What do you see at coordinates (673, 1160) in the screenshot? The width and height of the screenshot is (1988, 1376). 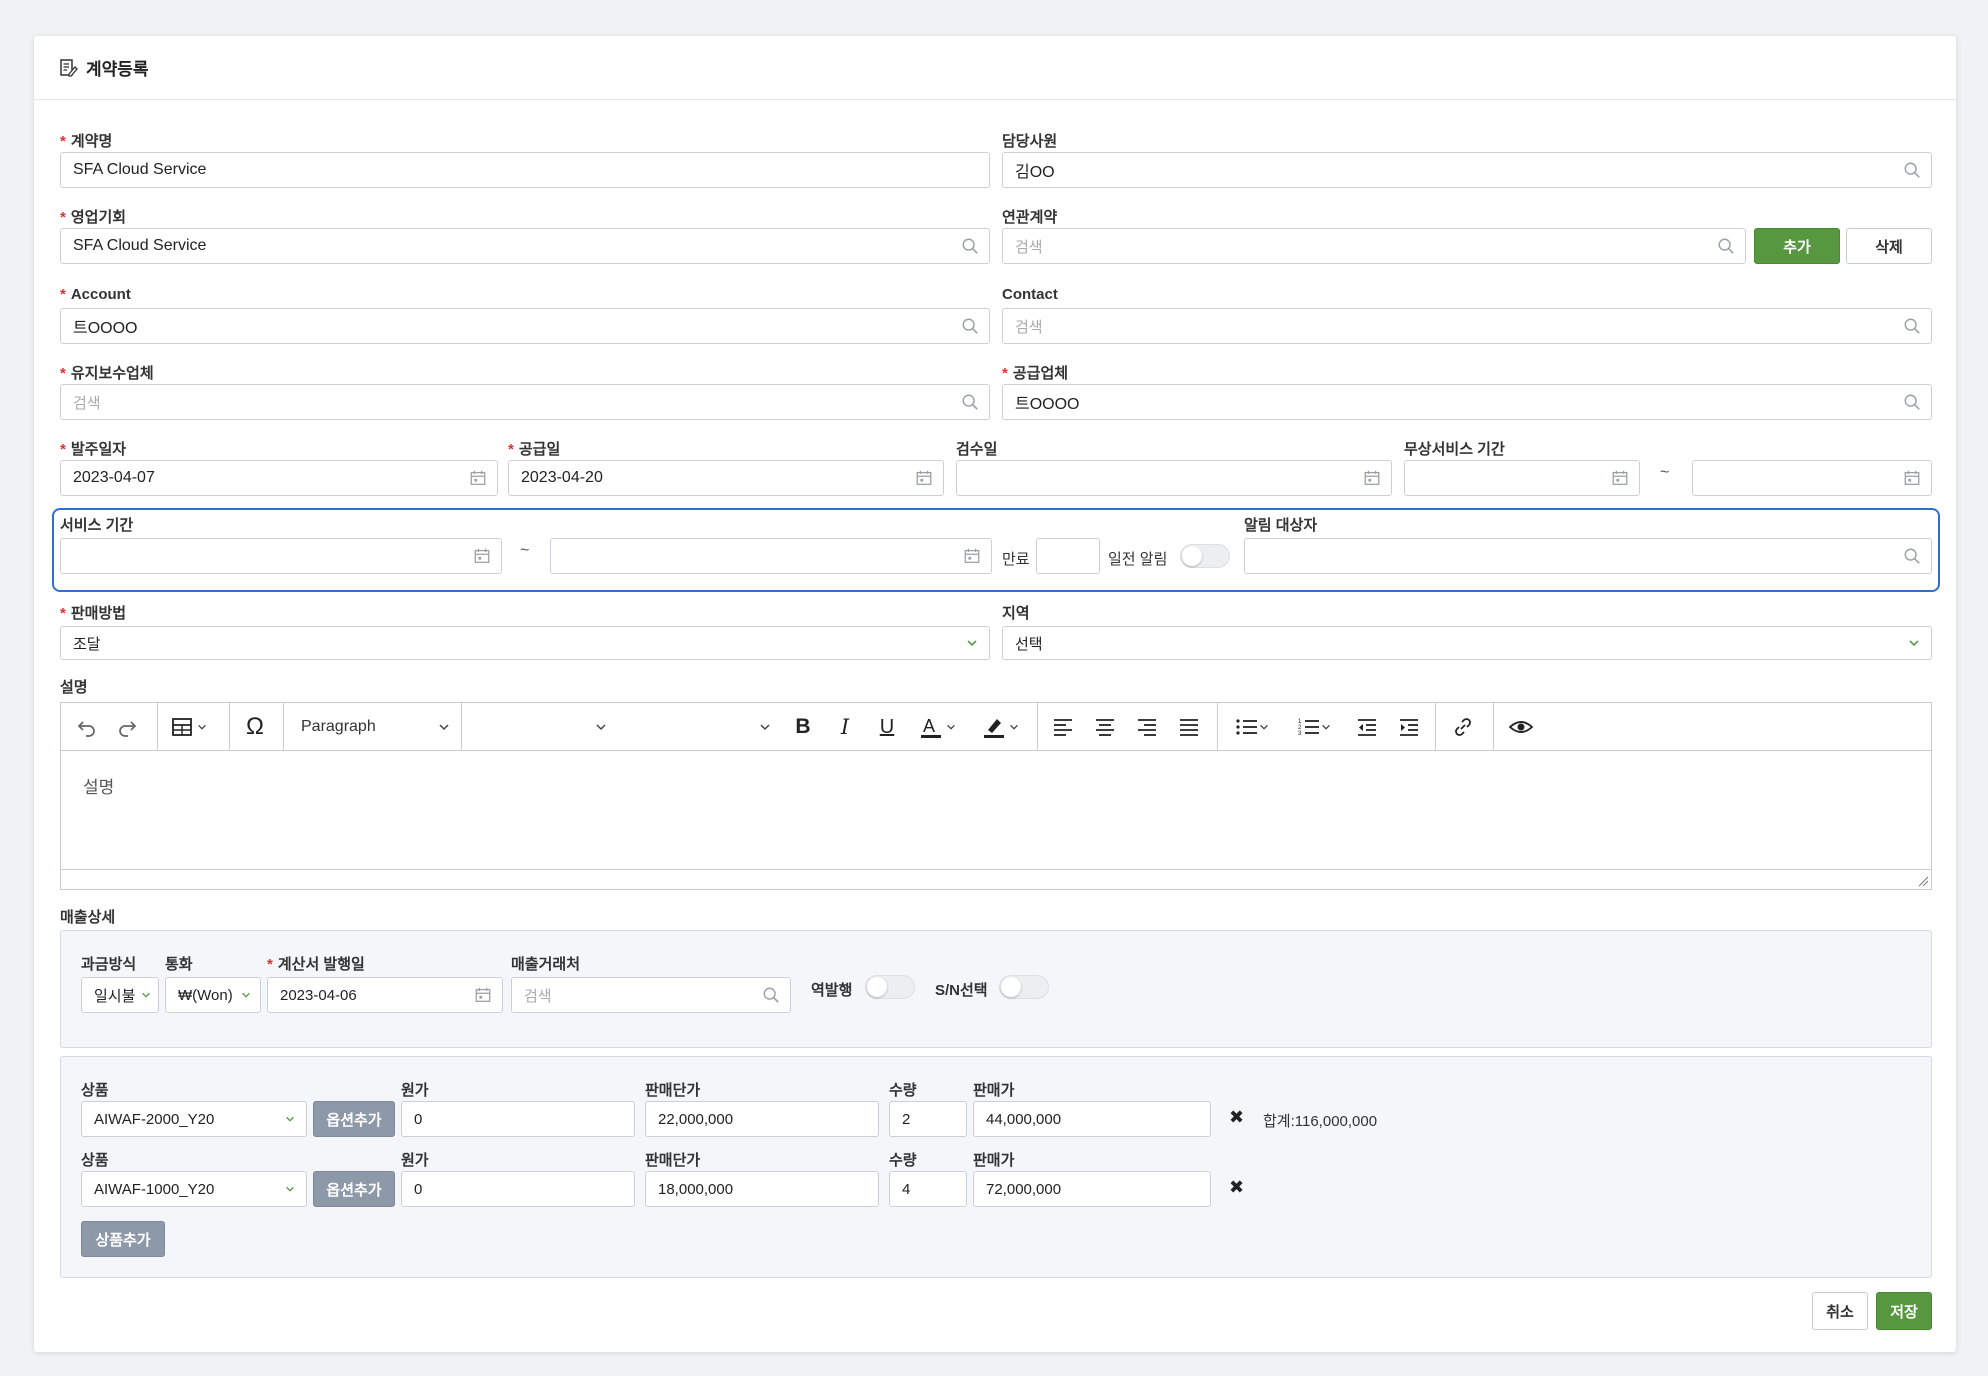 I see `unit-price-label: 판매단가` at bounding box center [673, 1160].